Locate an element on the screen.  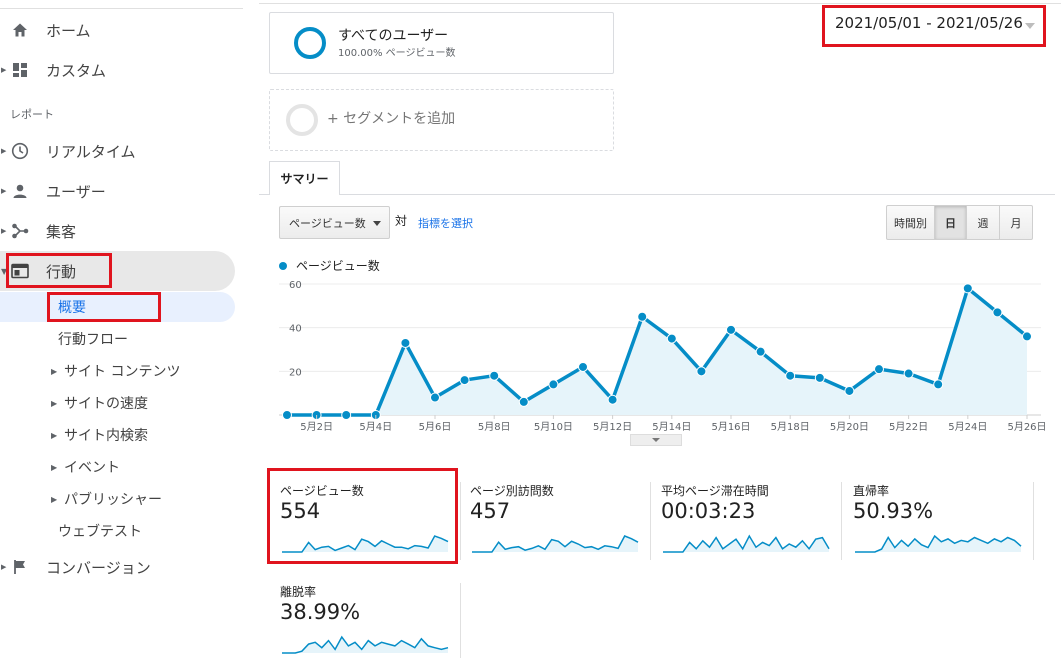
nav-behavior-flow: 行動フロー is located at coordinates (117, 339).